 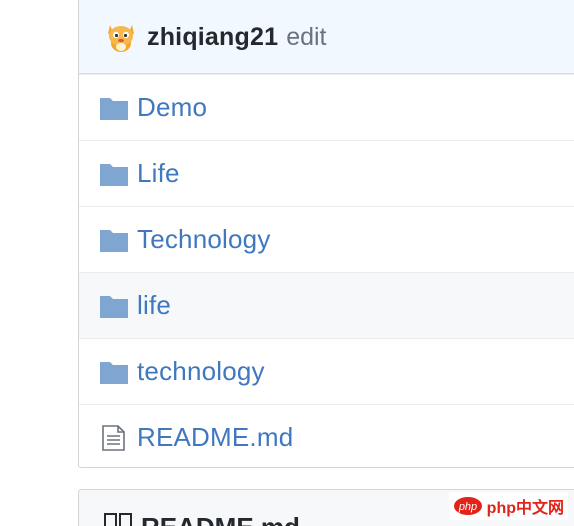 What do you see at coordinates (326, 173) in the screenshot?
I see `file-row-life-upper: Life` at bounding box center [326, 173].